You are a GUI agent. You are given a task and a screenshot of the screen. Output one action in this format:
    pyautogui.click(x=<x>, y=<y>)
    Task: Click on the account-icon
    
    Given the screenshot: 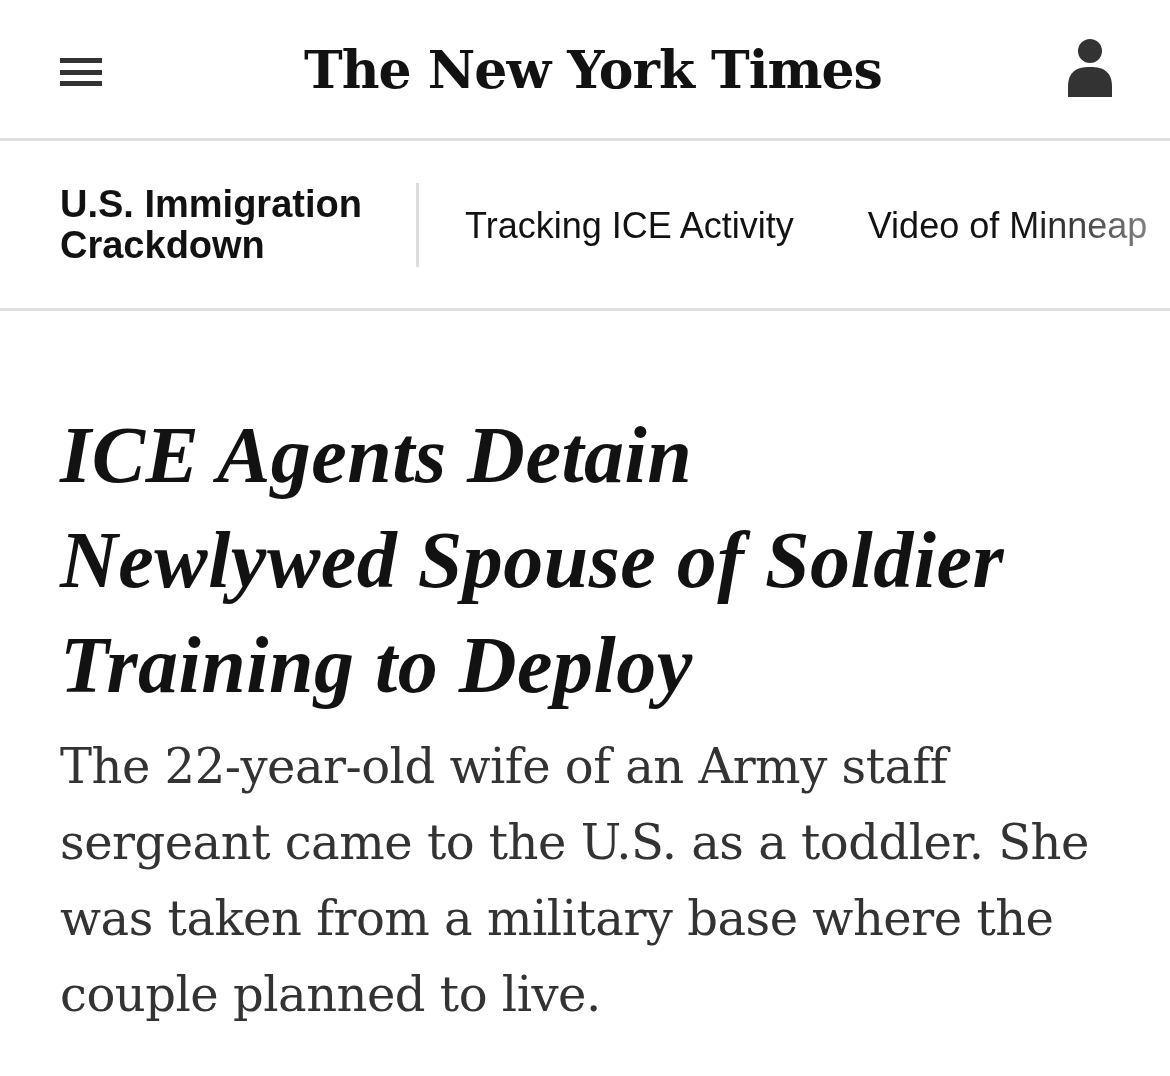 What is the action you would take?
    pyautogui.click(x=1090, y=68)
    